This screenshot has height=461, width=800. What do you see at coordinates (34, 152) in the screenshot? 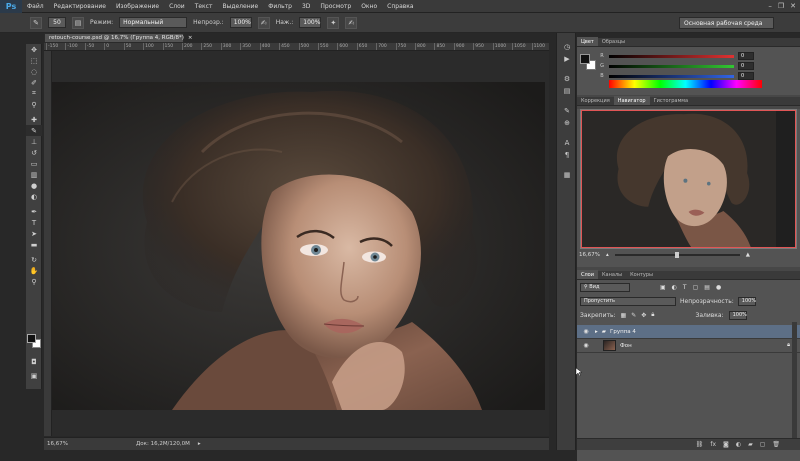
I see `history-brush-tool-icon: ↺` at bounding box center [34, 152].